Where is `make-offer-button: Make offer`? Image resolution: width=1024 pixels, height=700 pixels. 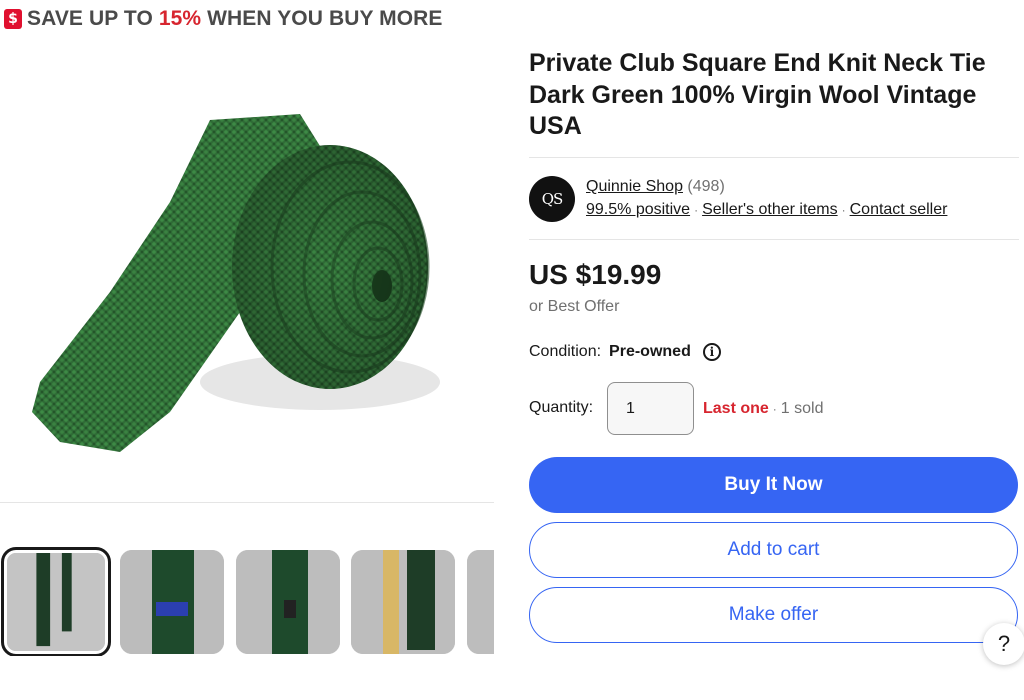
make-offer-button: Make offer is located at coordinates (773, 615).